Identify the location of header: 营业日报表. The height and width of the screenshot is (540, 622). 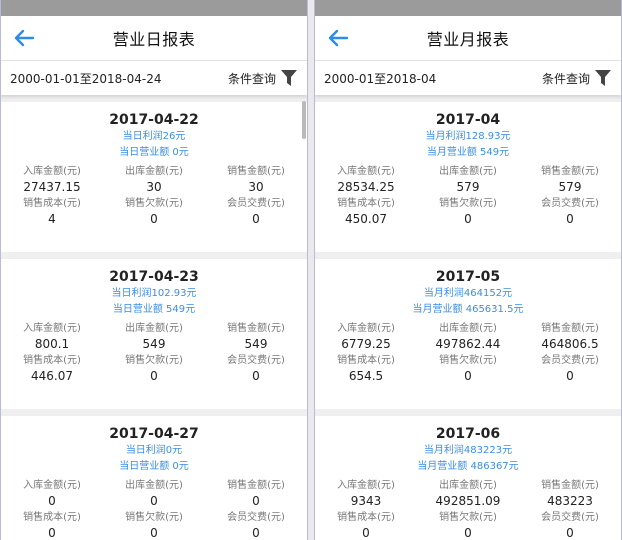
(154, 38).